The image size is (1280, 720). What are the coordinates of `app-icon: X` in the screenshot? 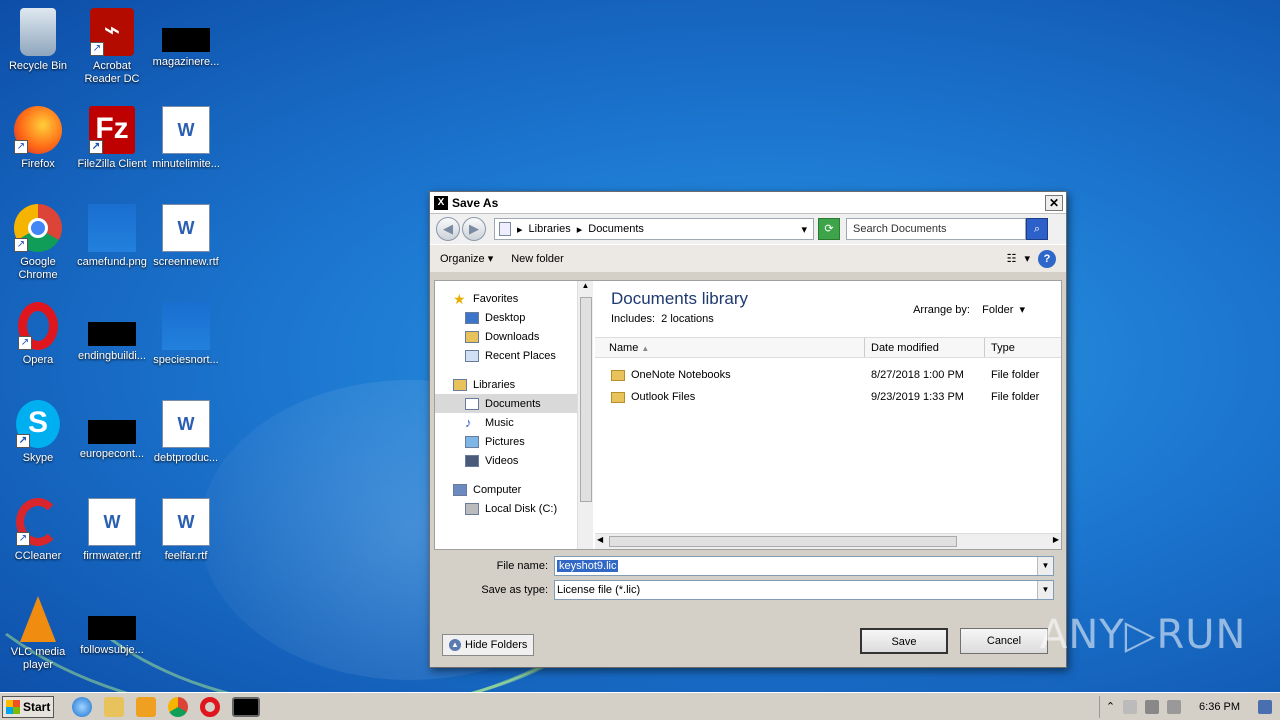 It's located at (441, 202).